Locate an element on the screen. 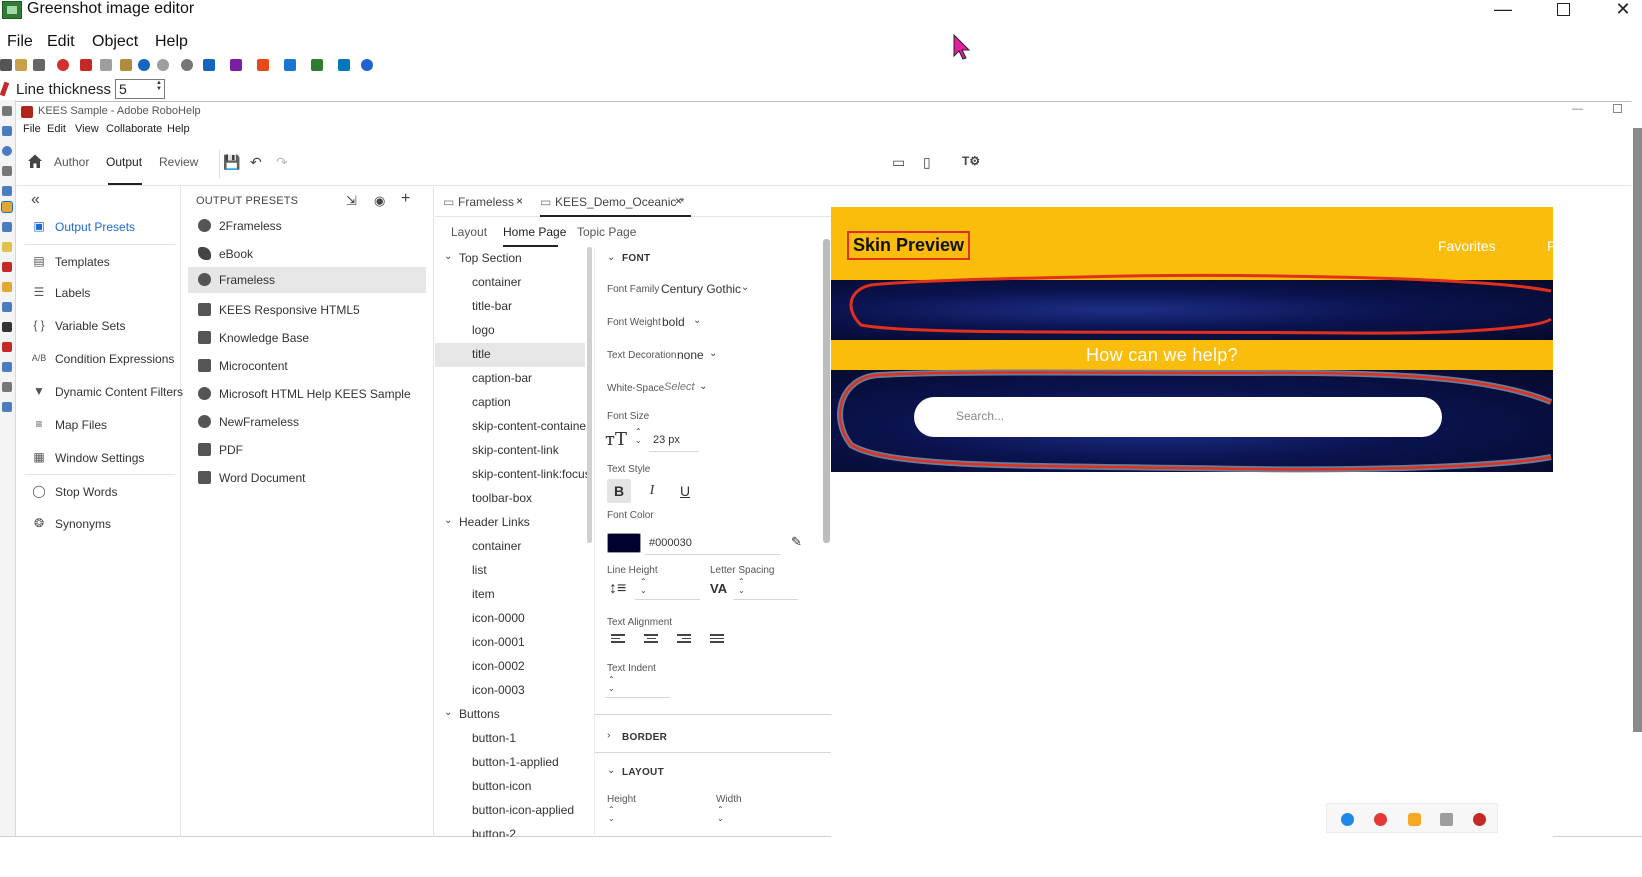  rectangle-tool-icon is located at coordinates (7, 131).